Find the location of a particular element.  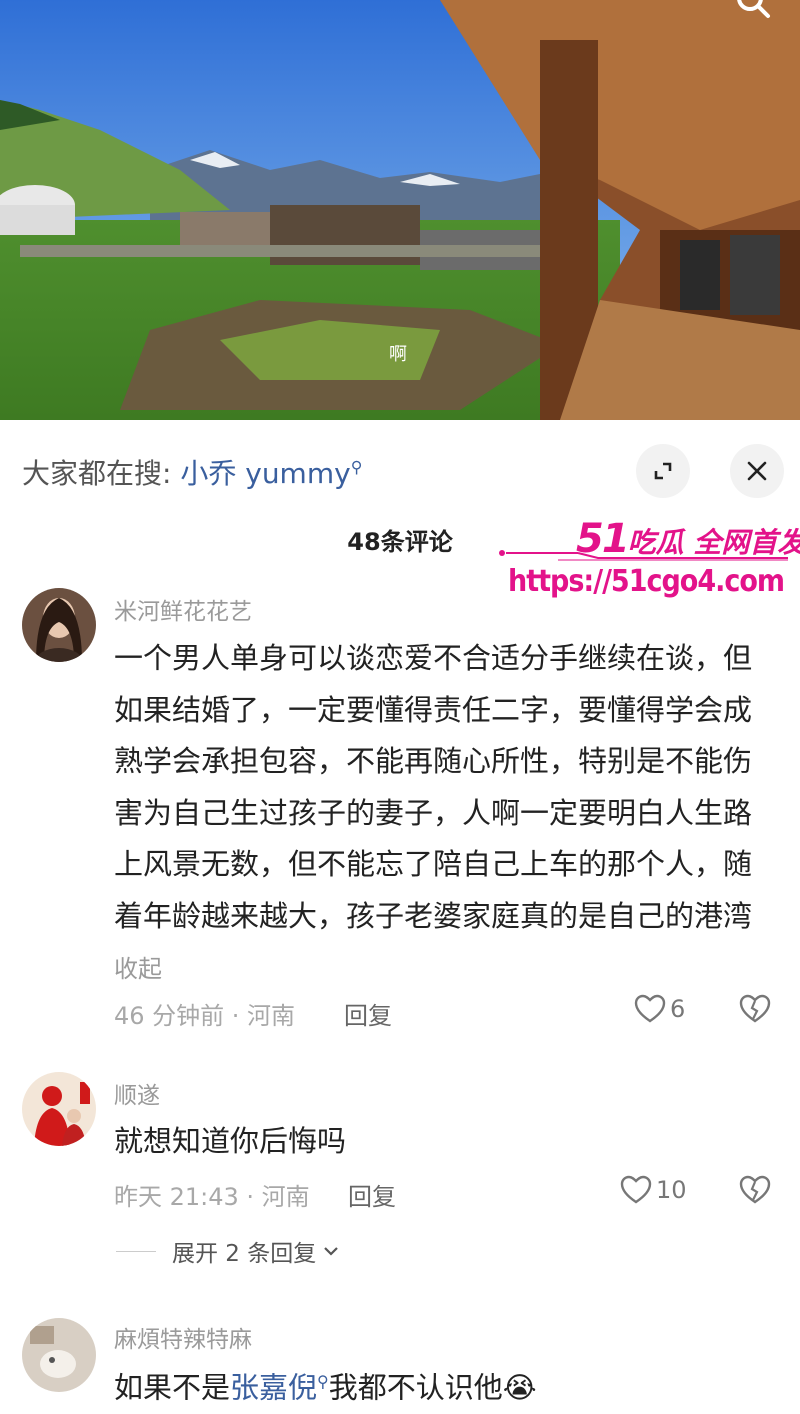

like-count: 10 is located at coordinates (671, 1190).